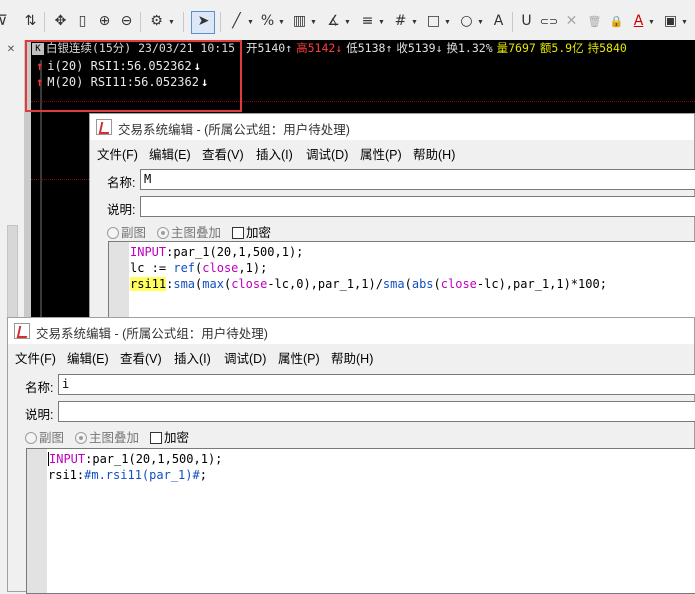  Describe the element at coordinates (60, 21) in the screenshot. I see `move-icon: ✥` at that location.